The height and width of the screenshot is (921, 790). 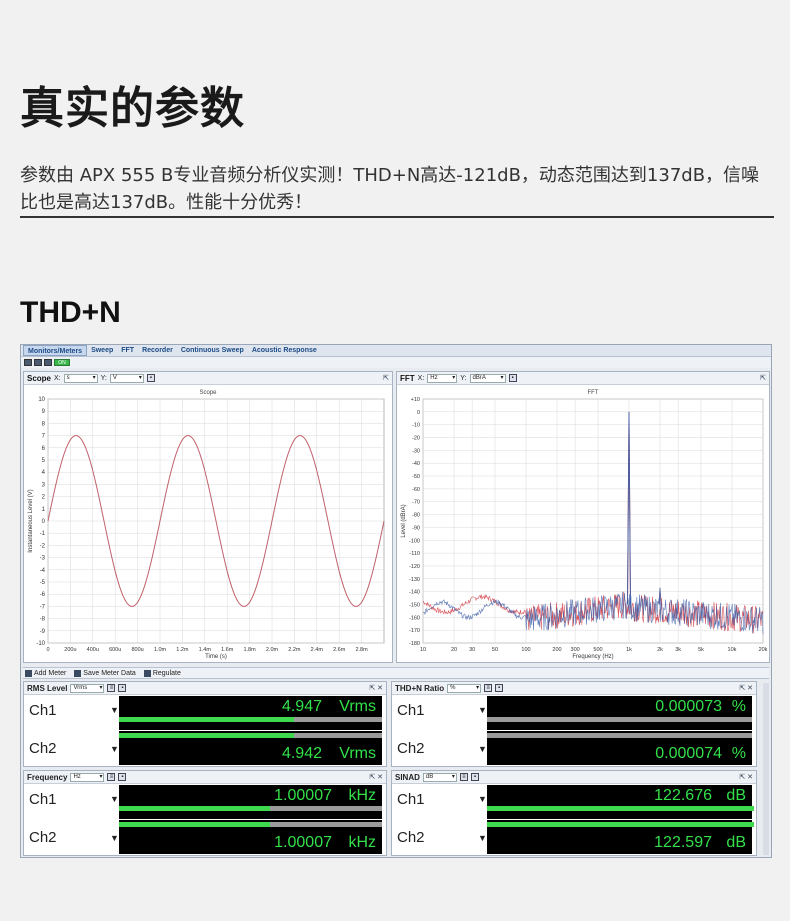 What do you see at coordinates (205, 713) in the screenshot?
I see `meter-row: Ch1 ▼ 4.947 Vrms` at bounding box center [205, 713].